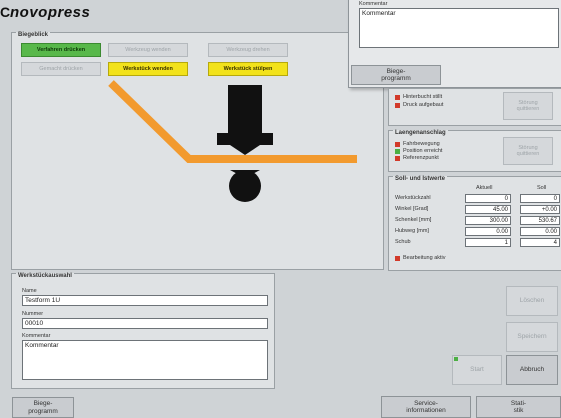 Image resolution: width=561 pixels, height=418 pixels. I want to click on lower-die, so click(245, 186).